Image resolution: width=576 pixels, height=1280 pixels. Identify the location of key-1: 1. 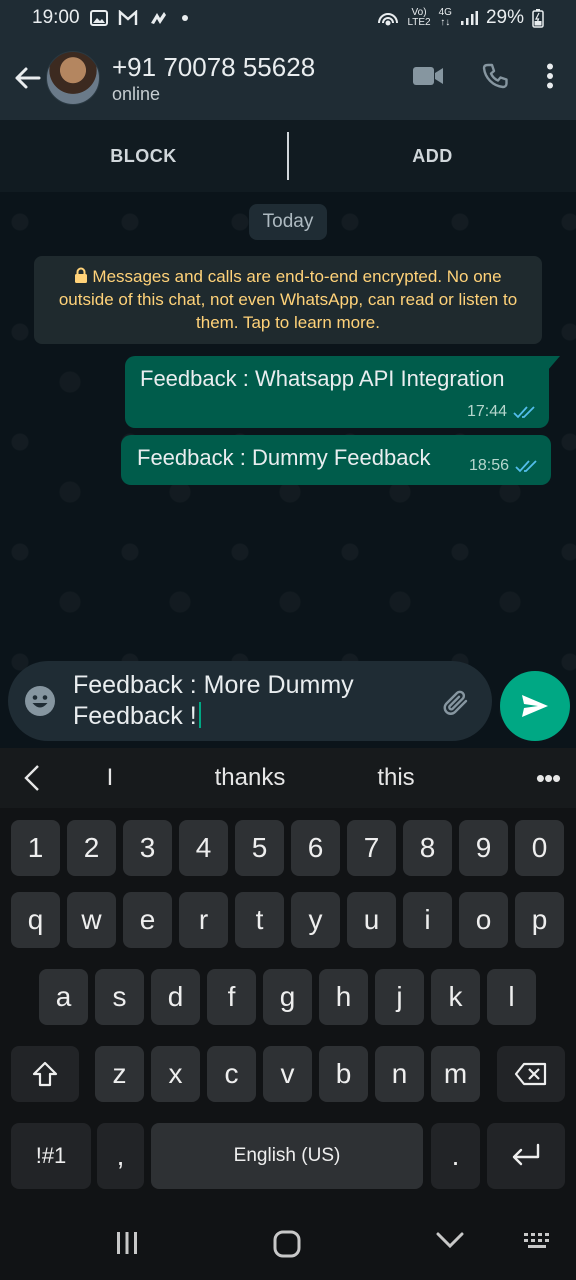
(35, 848).